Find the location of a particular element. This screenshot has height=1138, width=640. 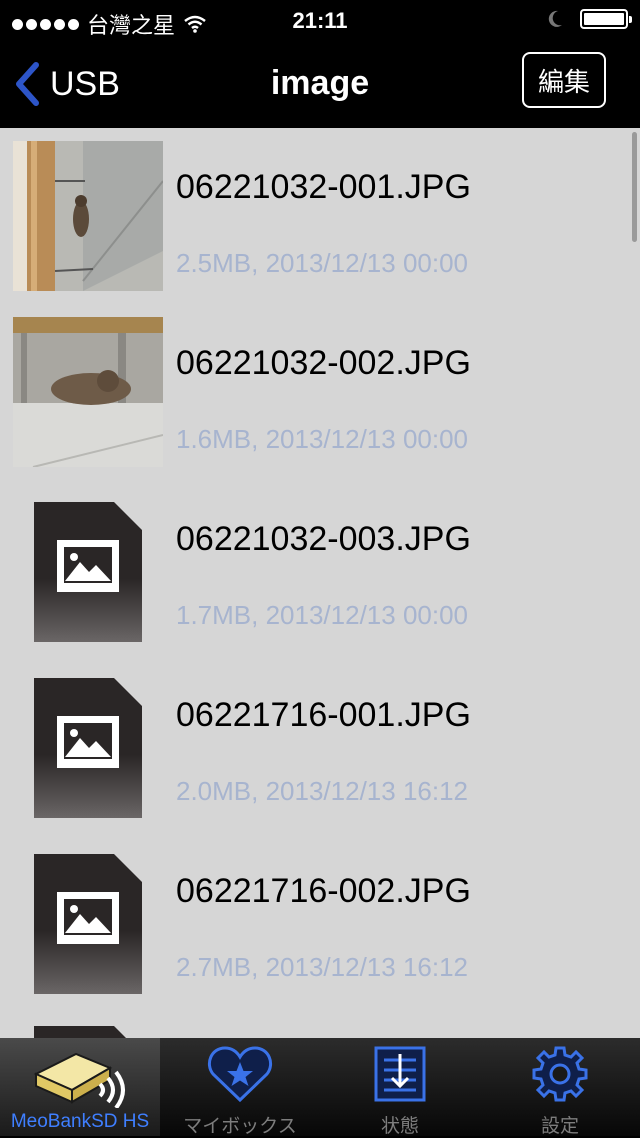

file-name: 06221716-001.JPG is located at coordinates (323, 715).